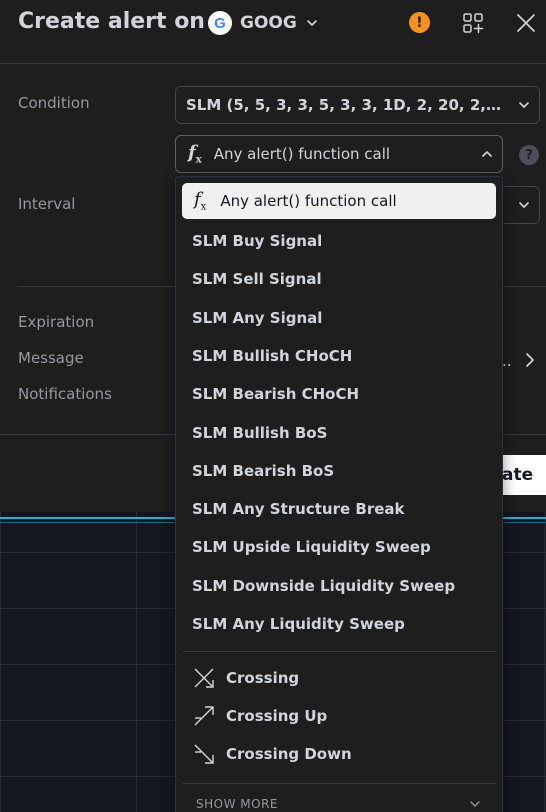 This screenshot has width=546, height=812. I want to click on dropdown-item-label: Crossing, so click(263, 678).